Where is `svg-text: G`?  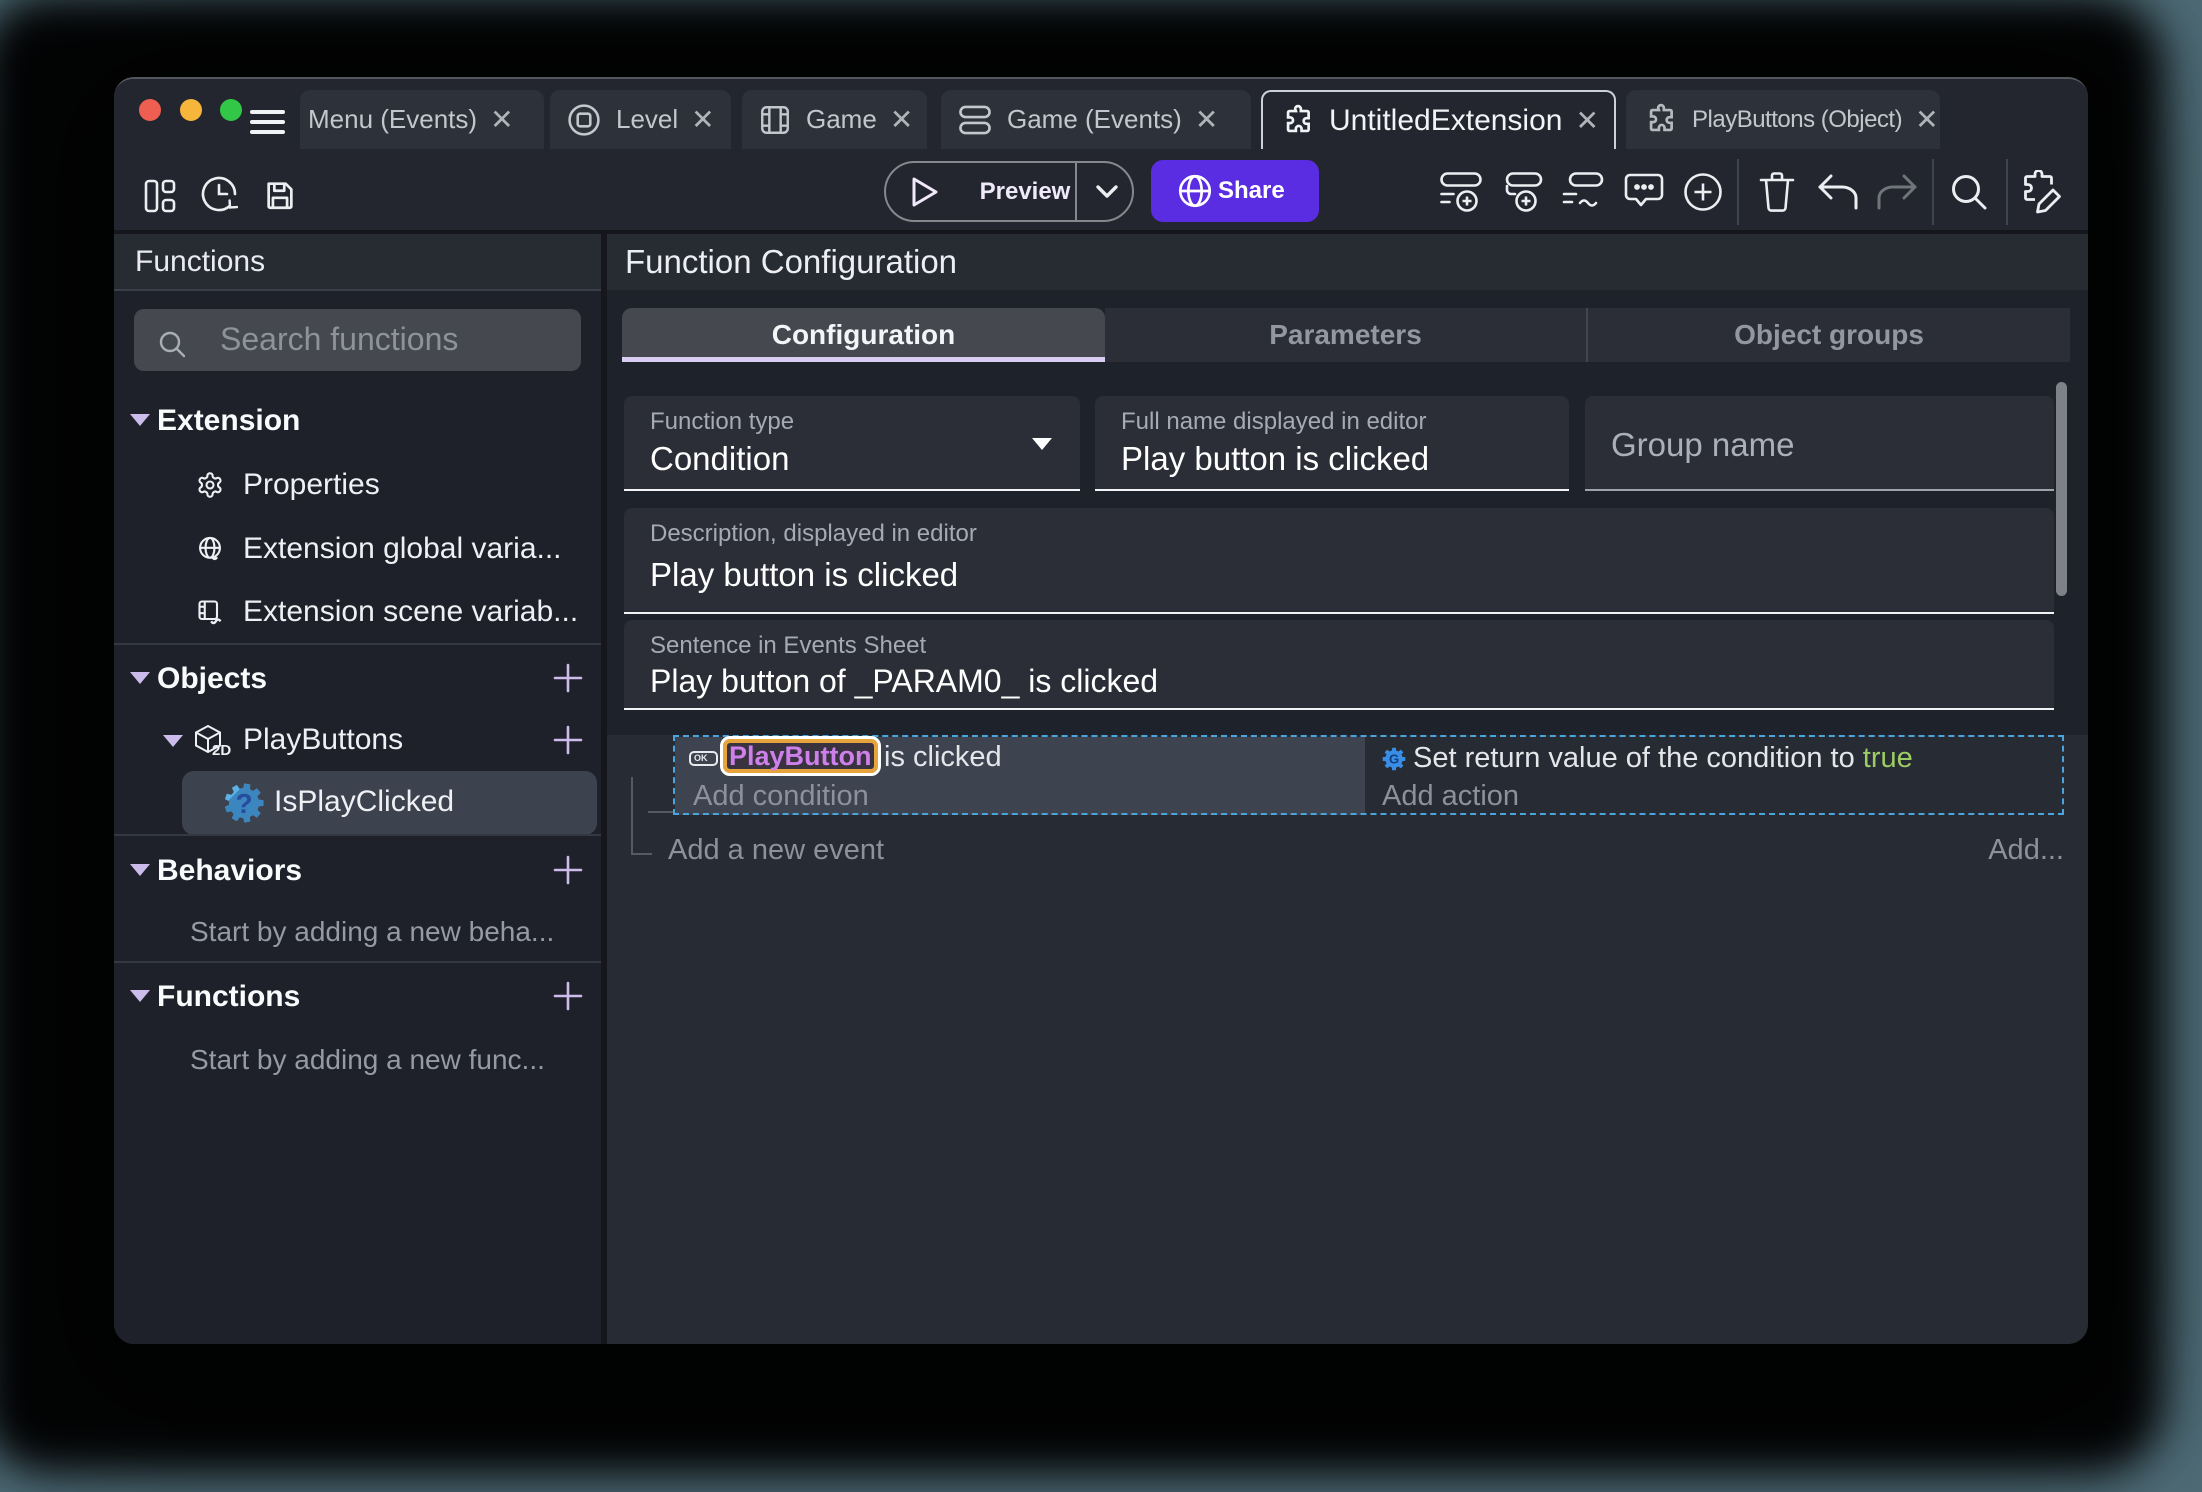 svg-text: G is located at coordinates (1394, 759).